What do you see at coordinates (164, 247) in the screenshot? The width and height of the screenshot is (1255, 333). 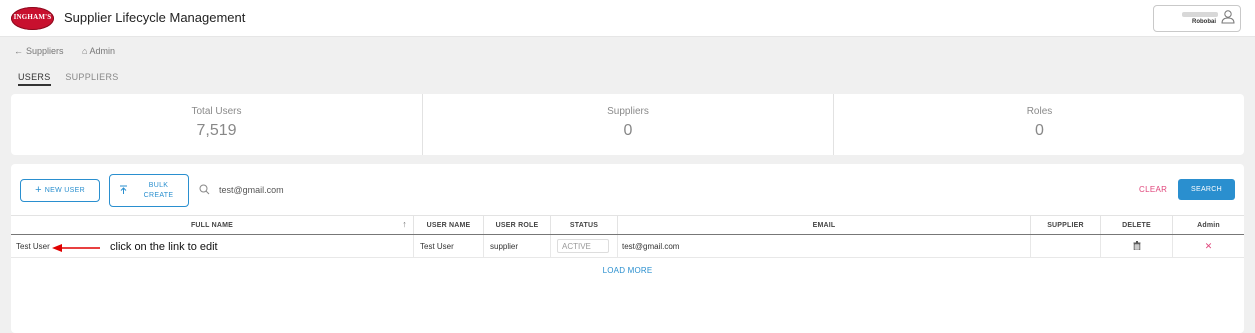 I see `annotation-text: click on the link to edit` at bounding box center [164, 247].